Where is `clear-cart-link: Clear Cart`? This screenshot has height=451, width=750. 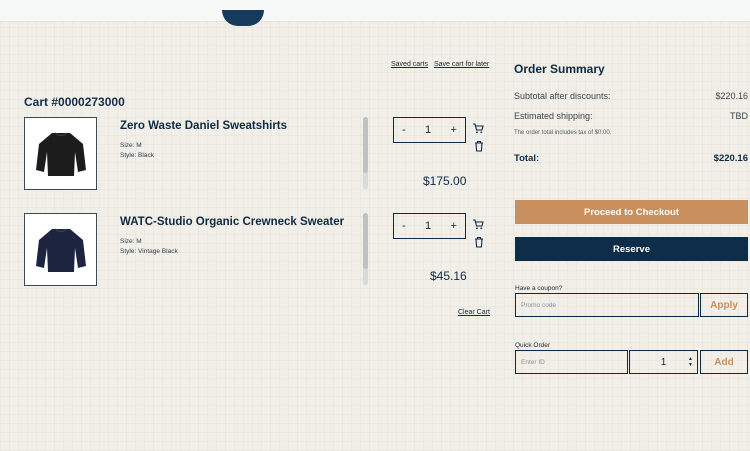 clear-cart-link: Clear Cart is located at coordinates (474, 312).